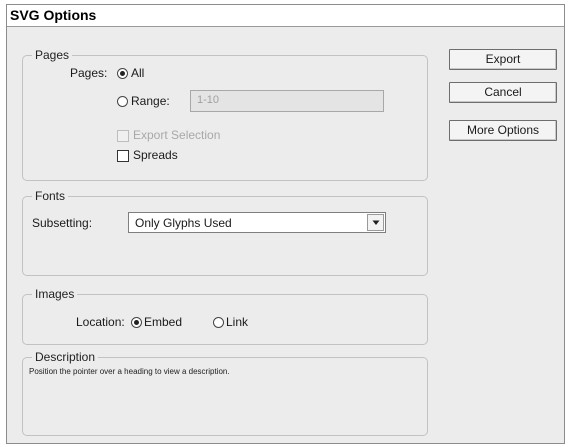  What do you see at coordinates (50, 196) in the screenshot?
I see `fonts-legend: Fonts` at bounding box center [50, 196].